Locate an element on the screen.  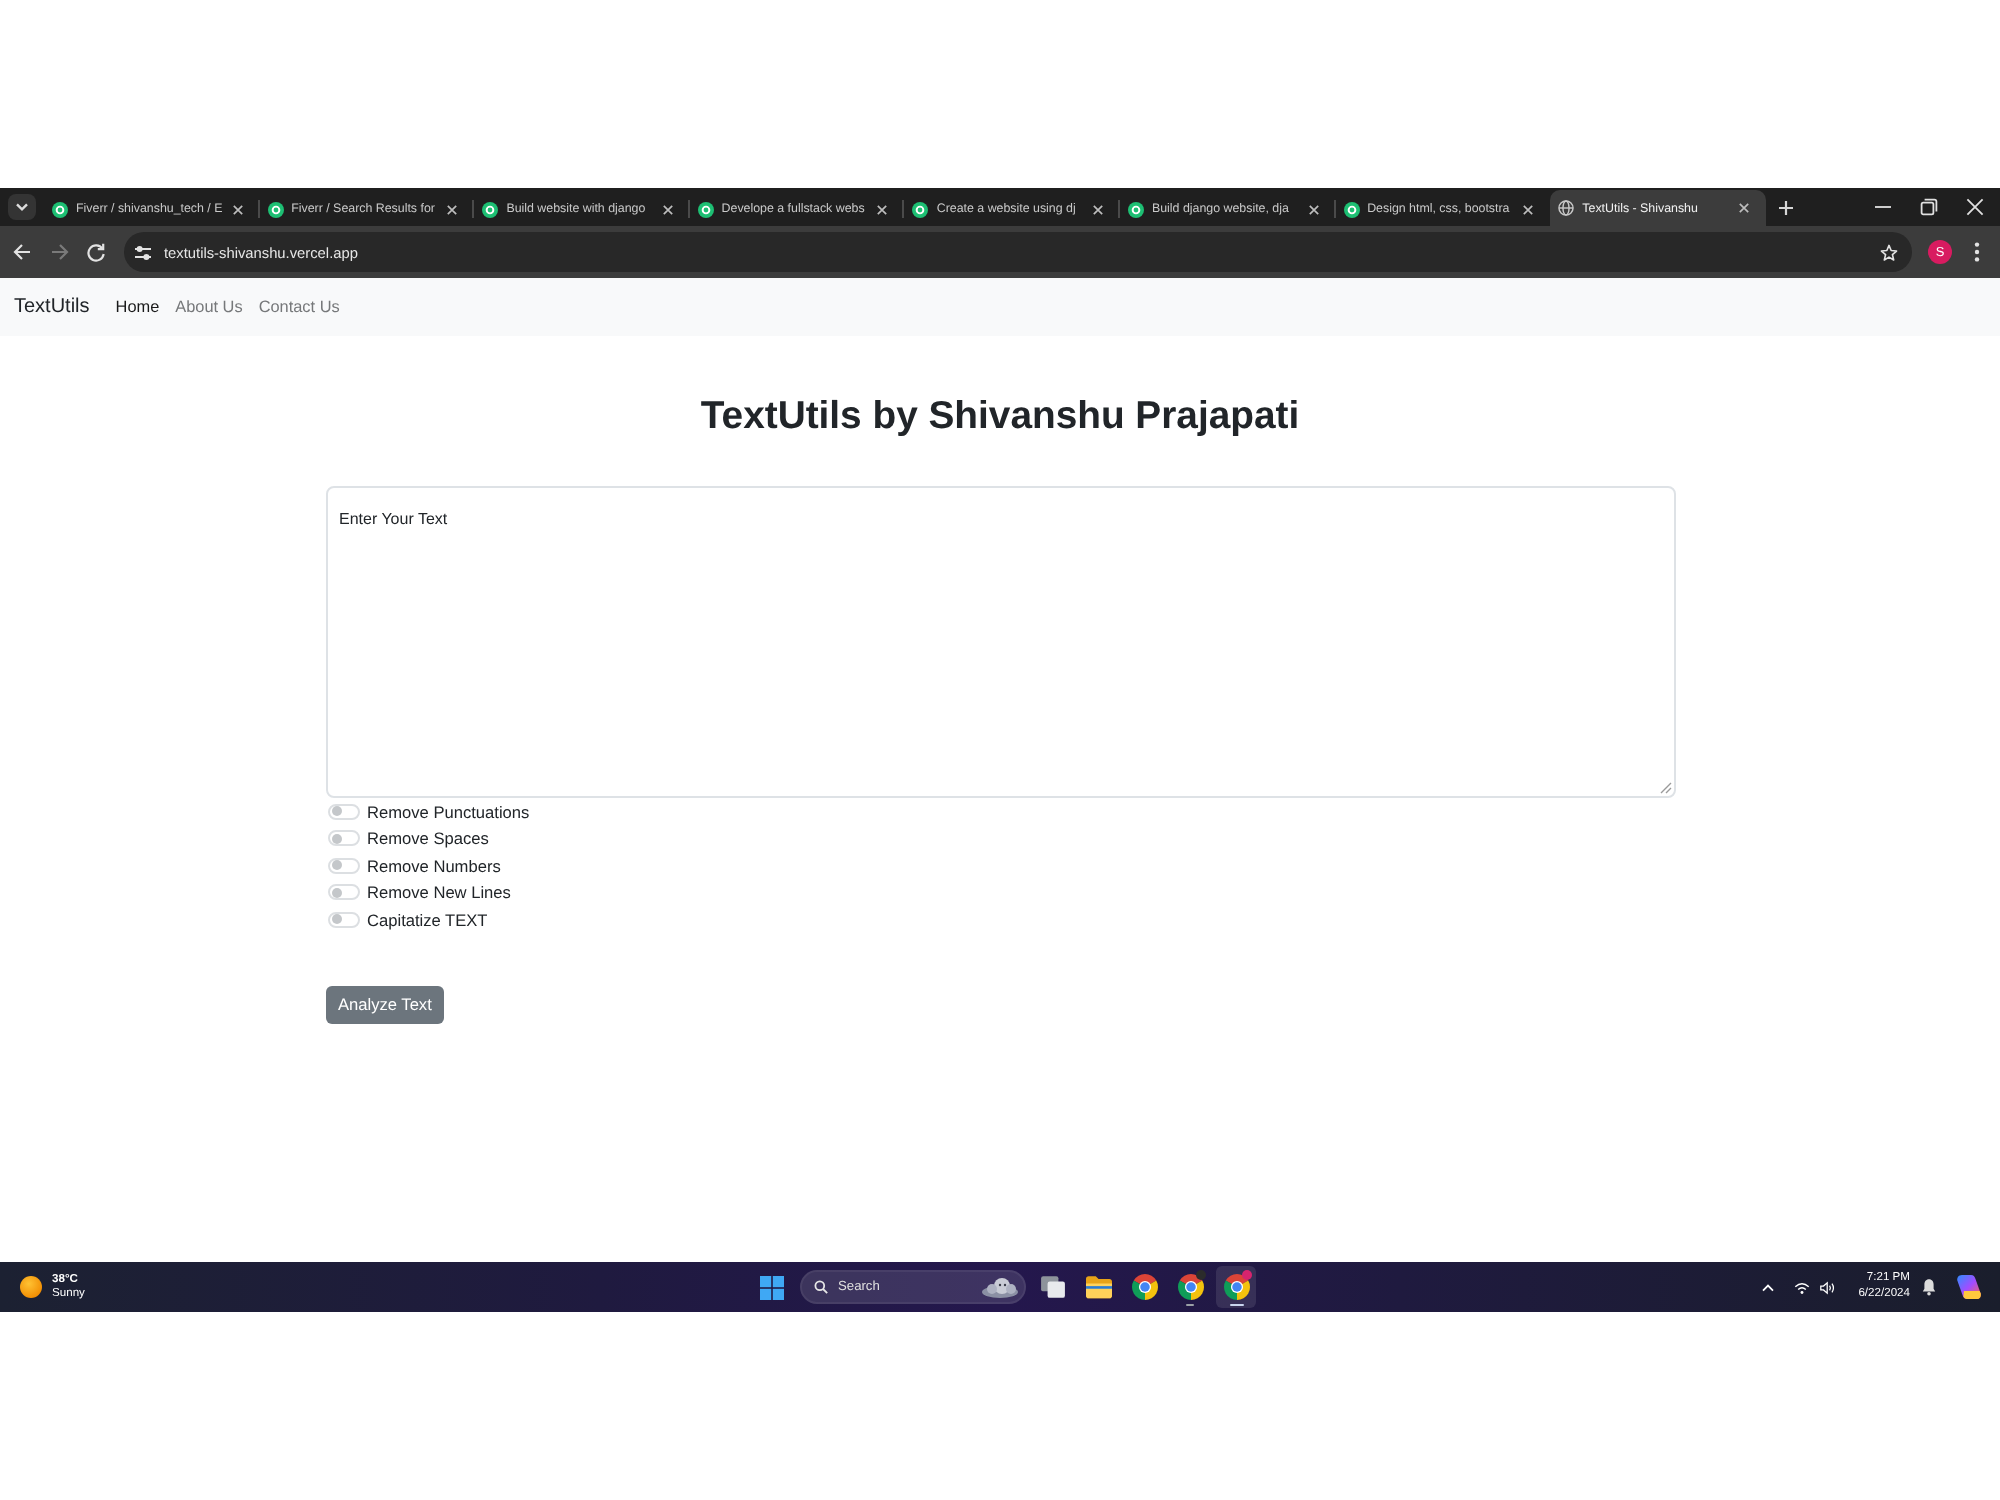
more-menu-icon is located at coordinates (1977, 252).